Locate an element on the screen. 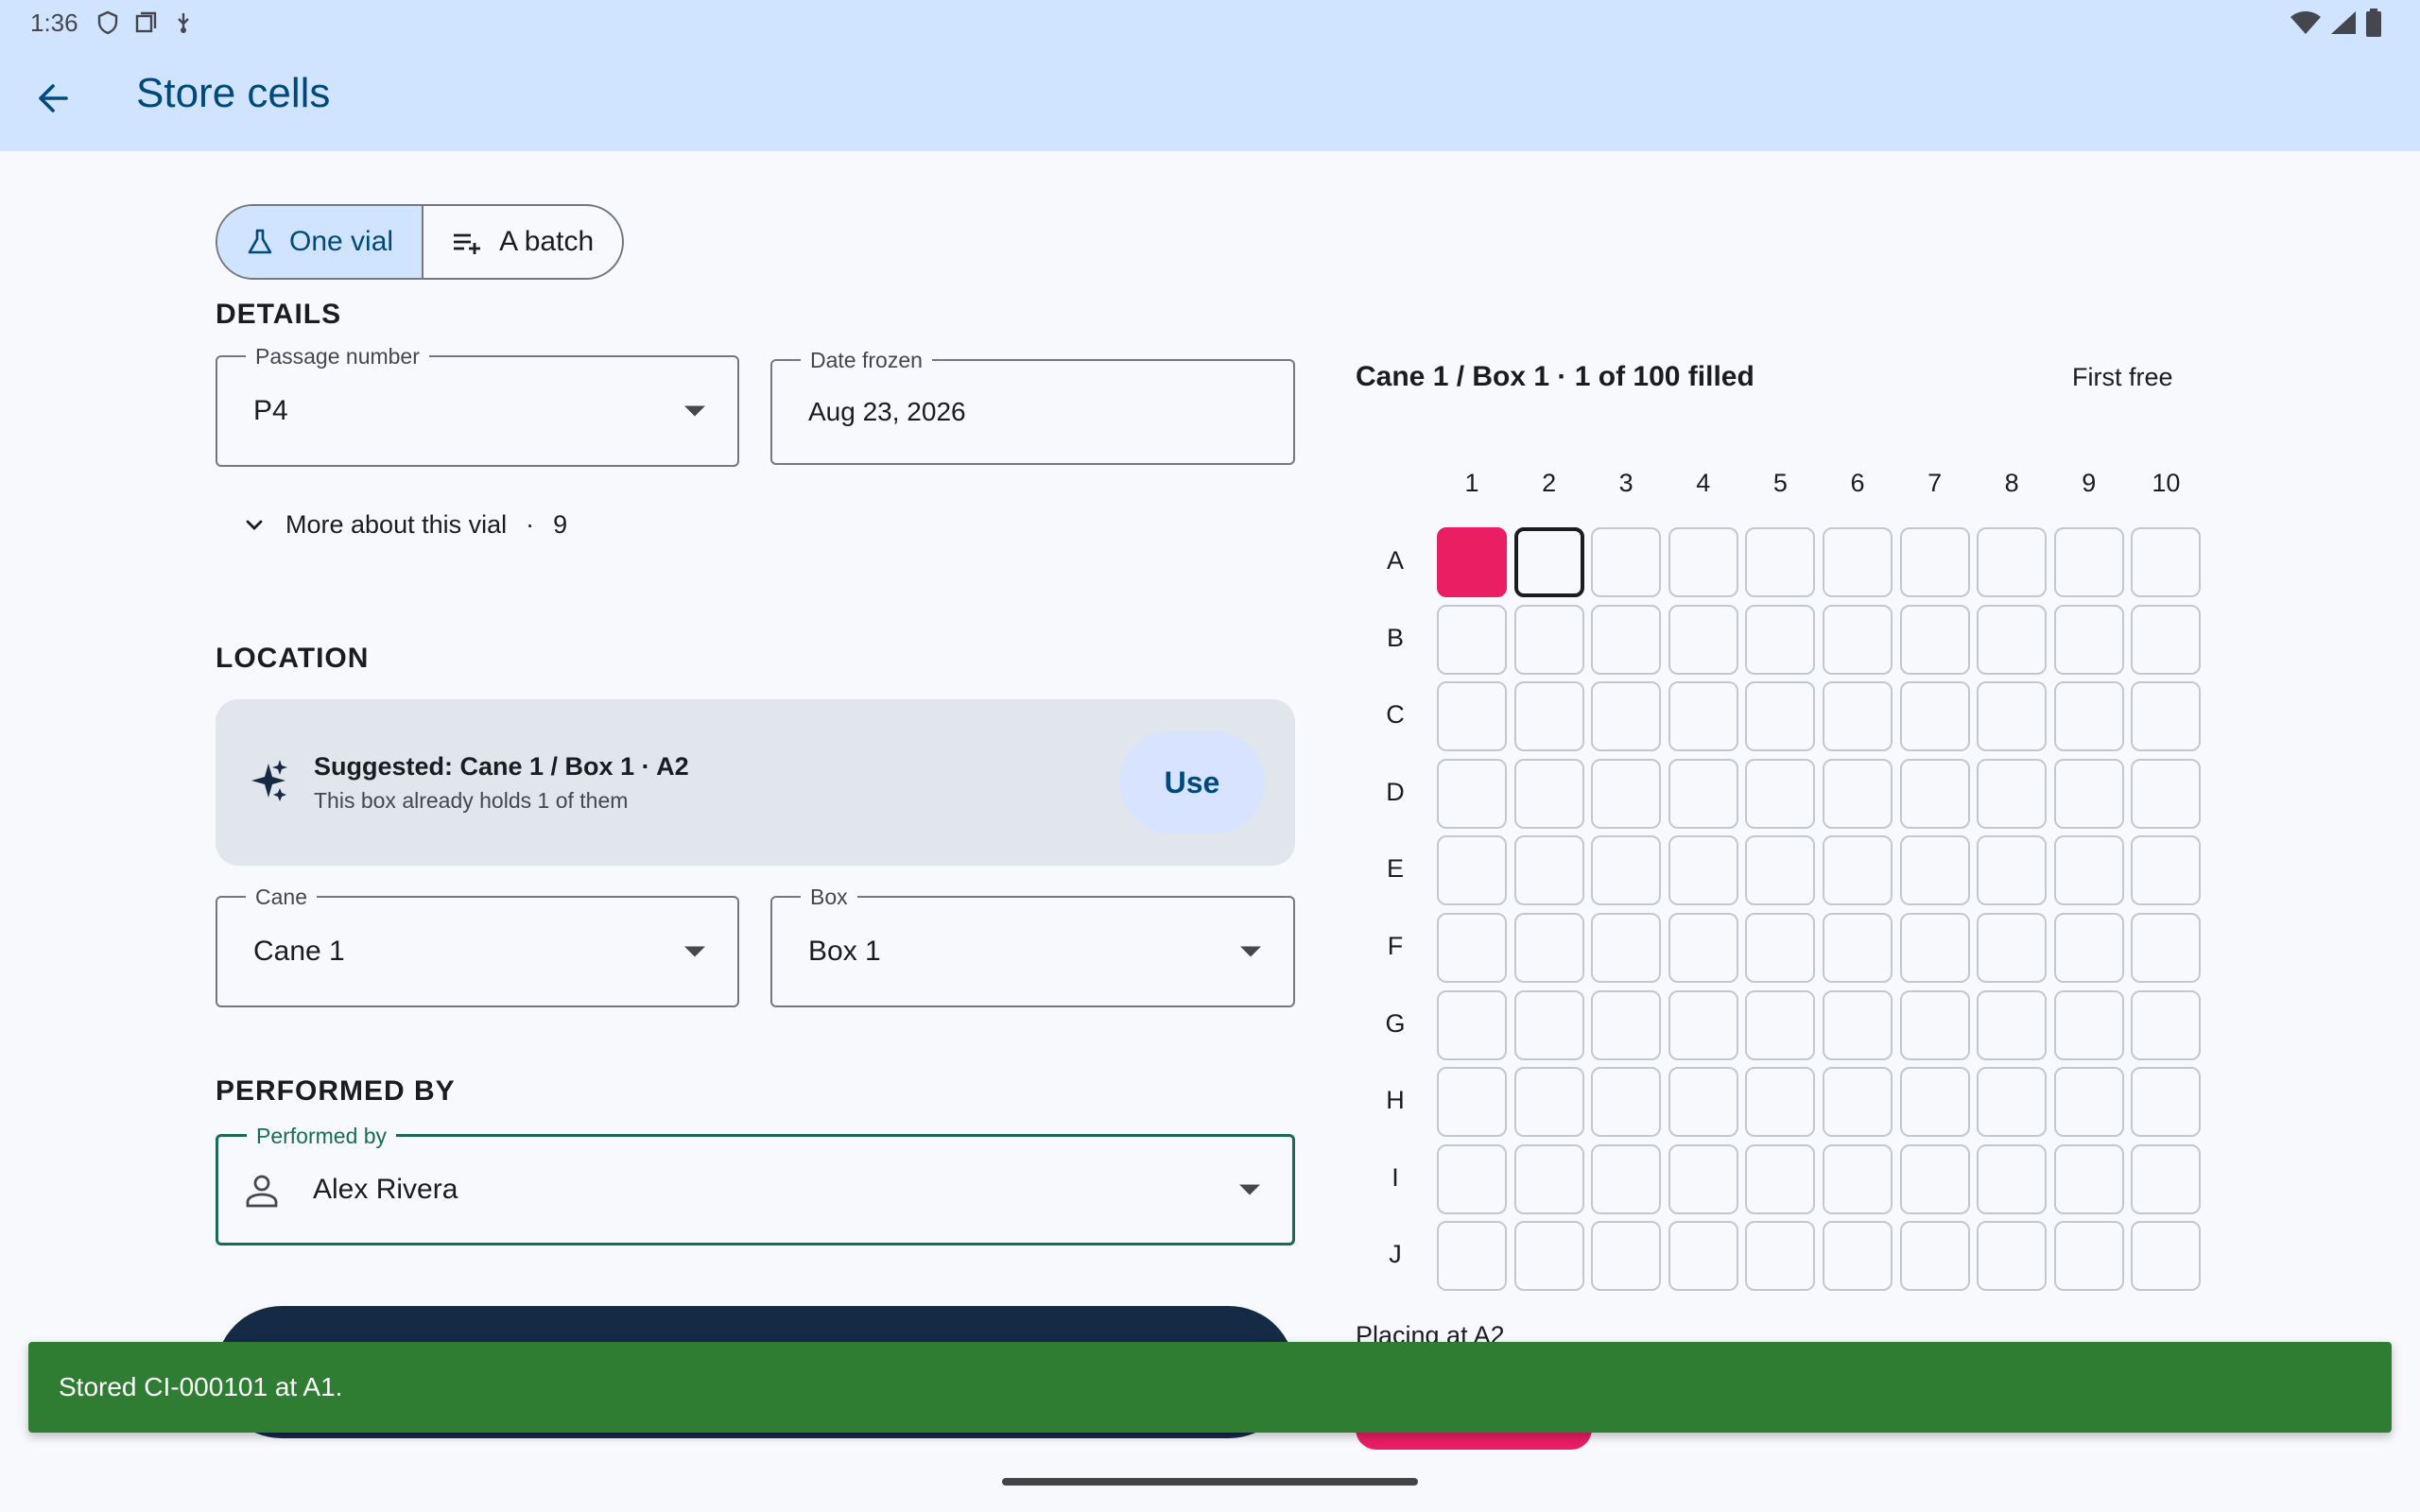  cane-dropdown: Cane Cane 1 is located at coordinates (478, 946).